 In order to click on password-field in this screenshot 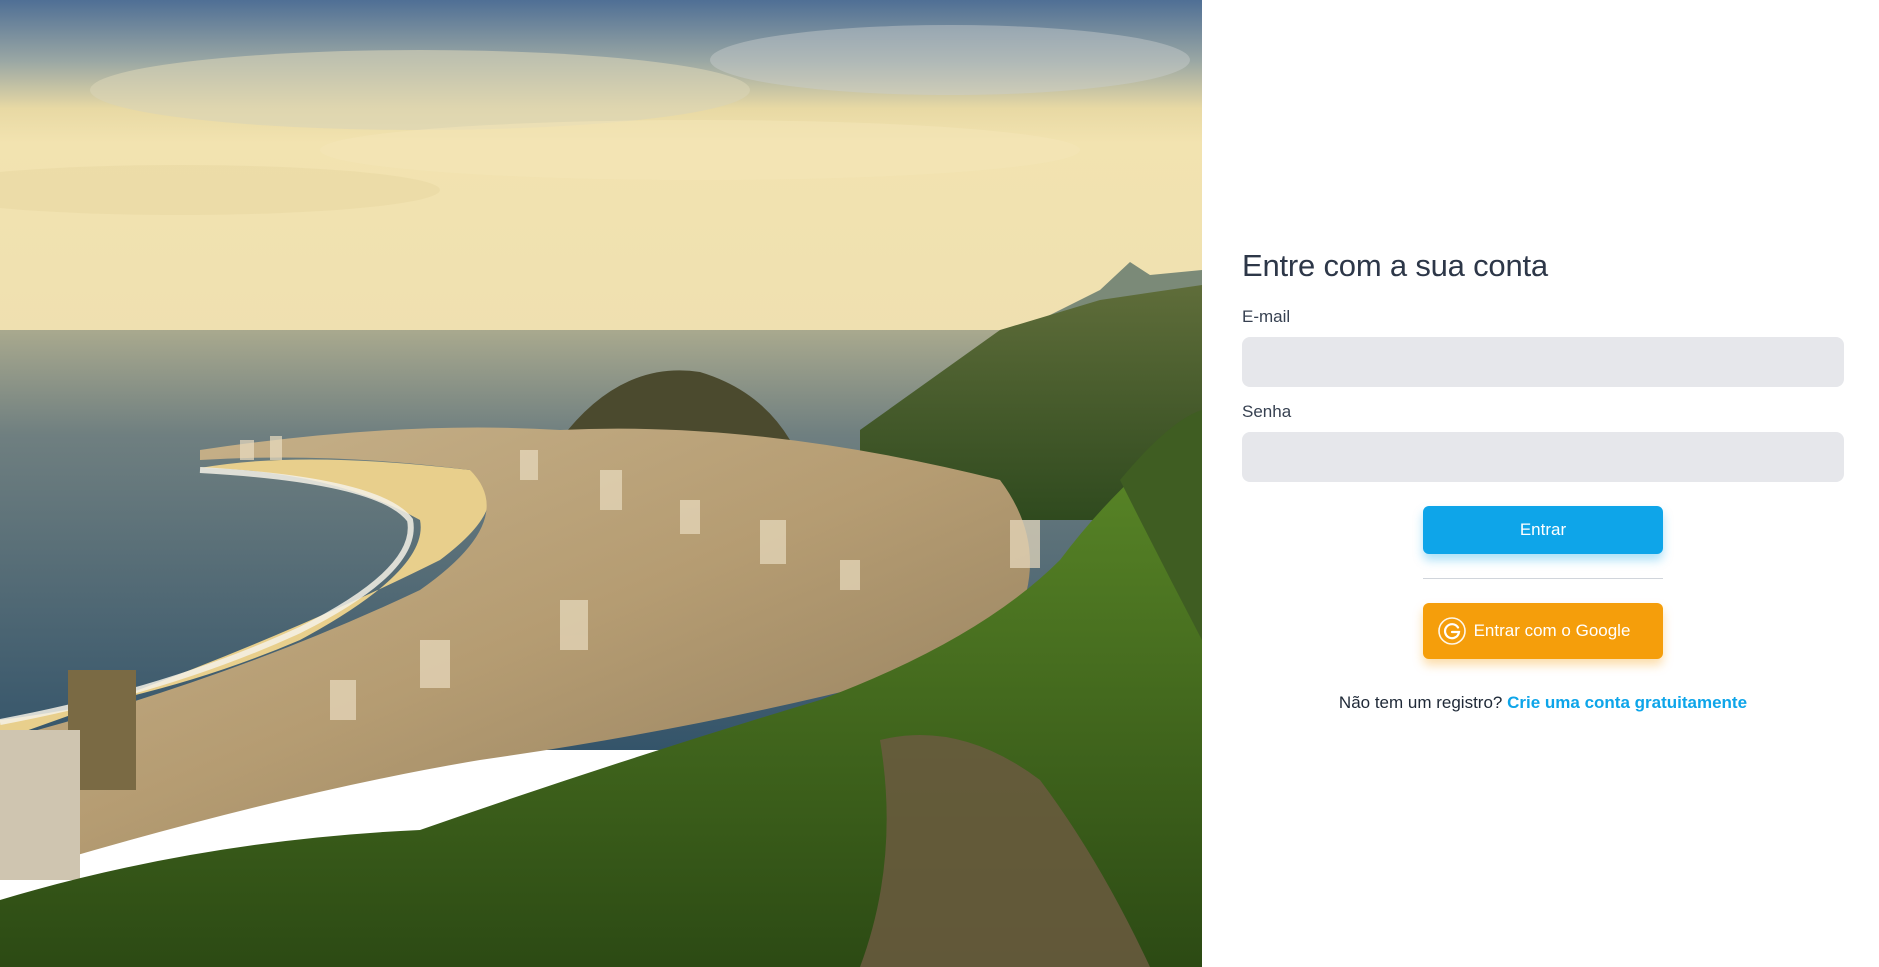, I will do `click(1543, 457)`.